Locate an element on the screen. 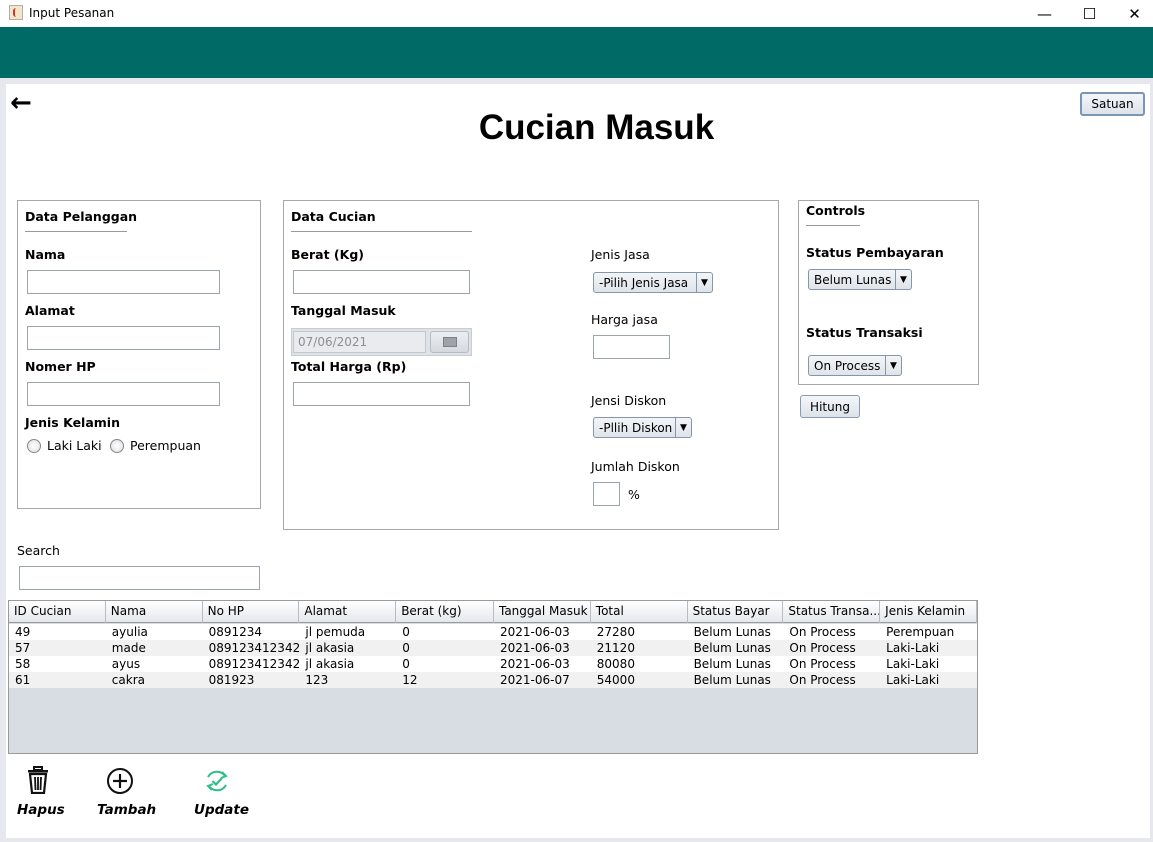  minimize-button: — is located at coordinates (1044, 13).